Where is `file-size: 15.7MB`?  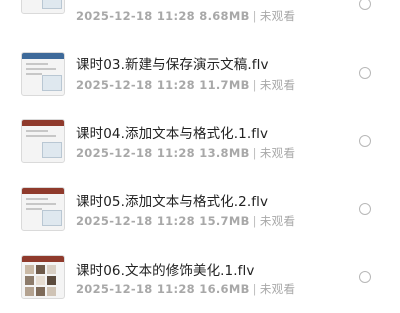 file-size: 15.7MB is located at coordinates (224, 221).